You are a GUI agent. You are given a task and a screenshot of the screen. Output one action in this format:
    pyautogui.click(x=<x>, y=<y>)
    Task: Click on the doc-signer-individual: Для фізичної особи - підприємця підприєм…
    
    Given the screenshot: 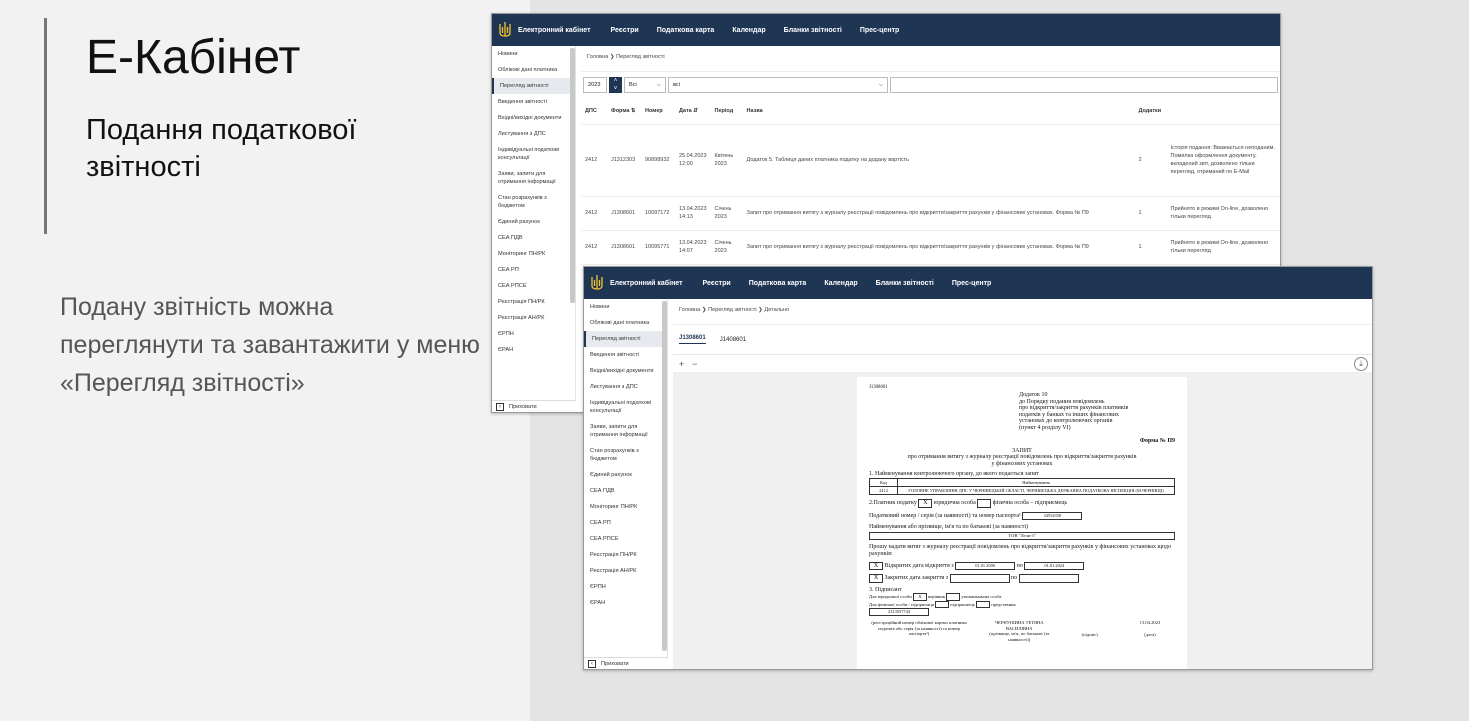 What is the action you would take?
    pyautogui.click(x=1022, y=604)
    